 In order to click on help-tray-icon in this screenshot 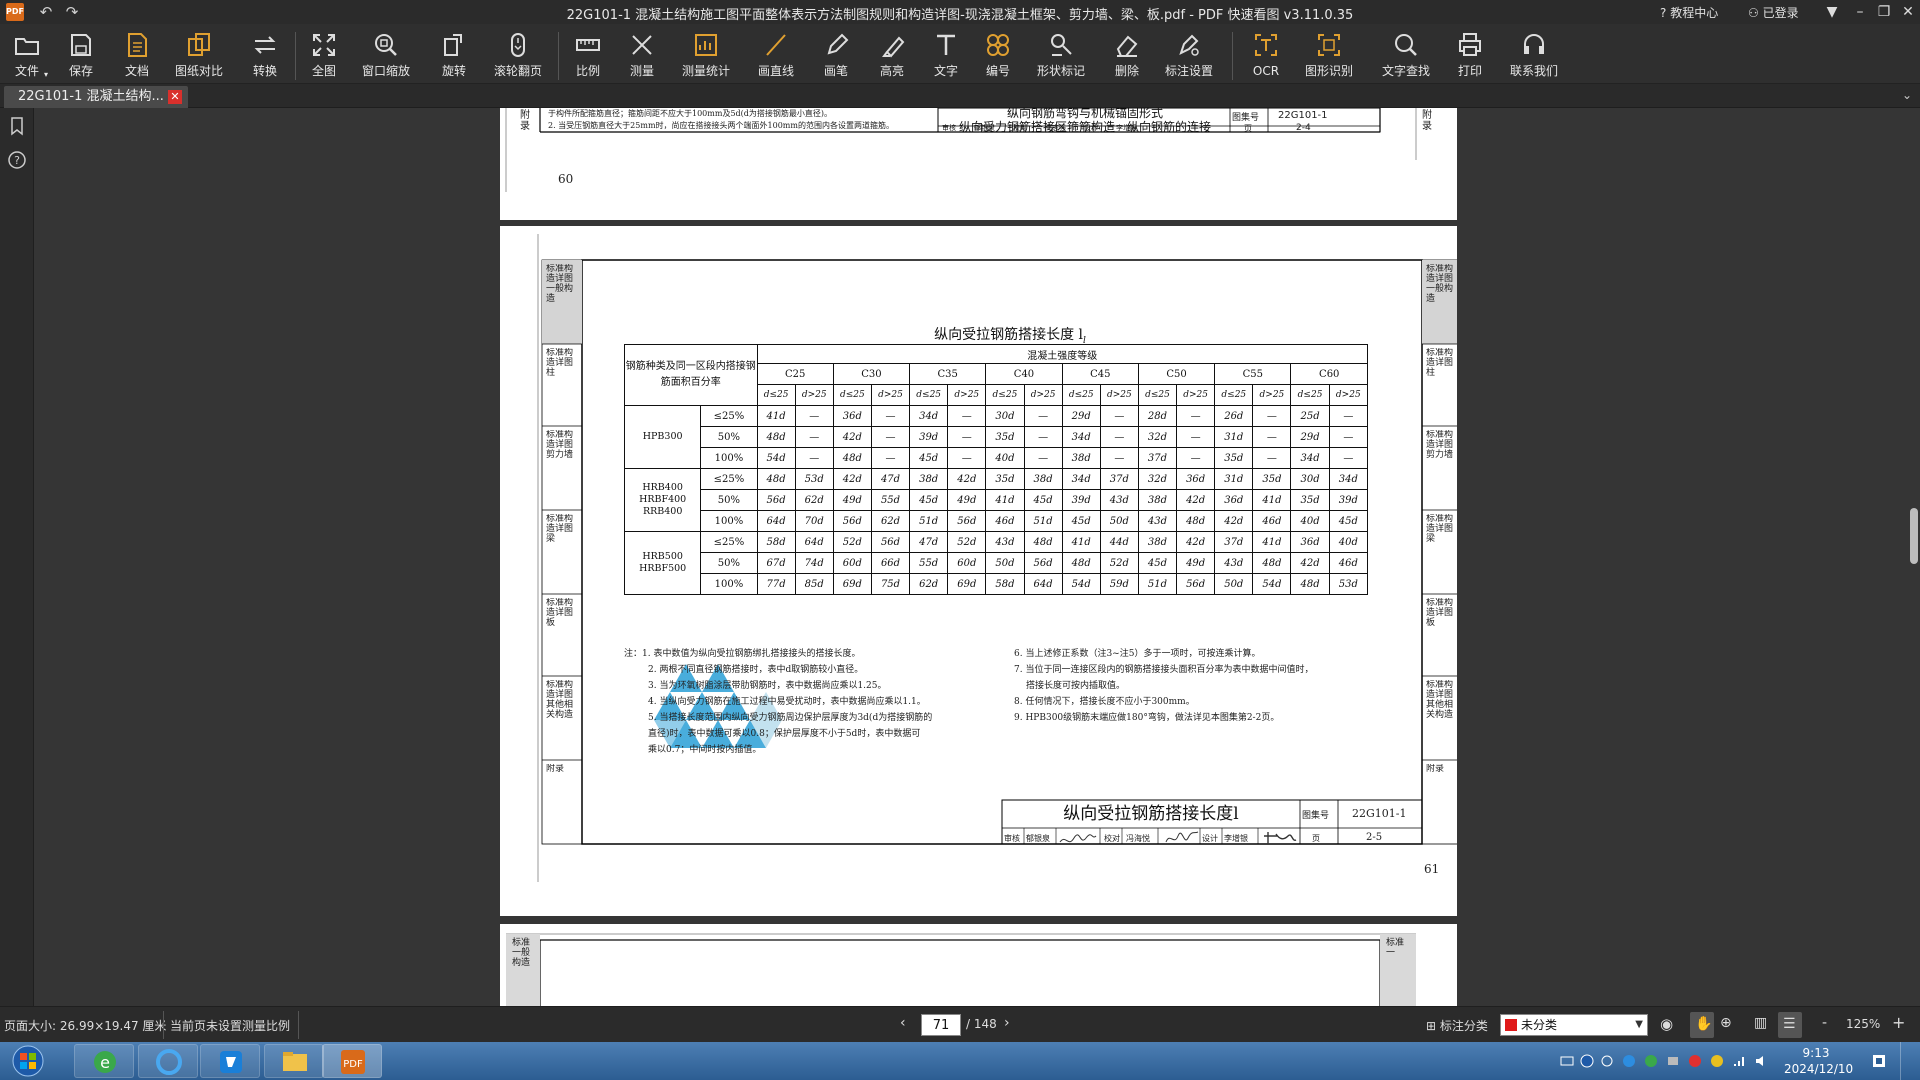, I will do `click(1587, 1061)`.